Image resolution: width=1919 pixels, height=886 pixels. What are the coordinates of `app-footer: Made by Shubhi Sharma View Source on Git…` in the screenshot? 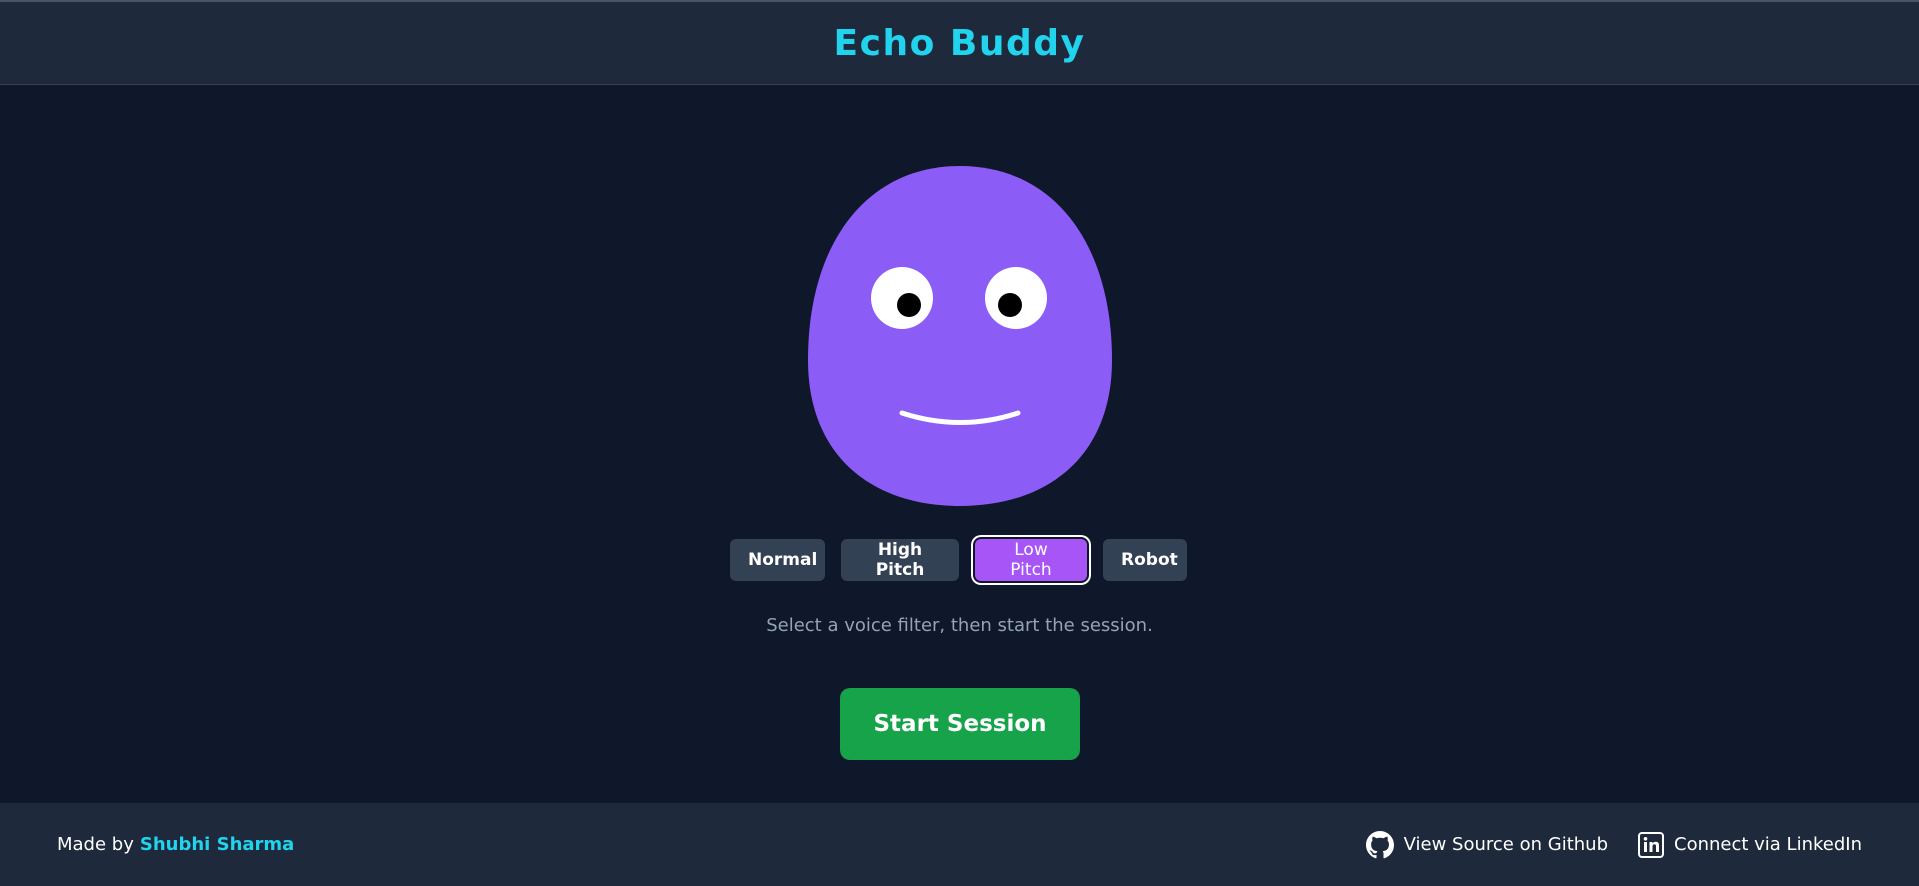 It's located at (959, 844).